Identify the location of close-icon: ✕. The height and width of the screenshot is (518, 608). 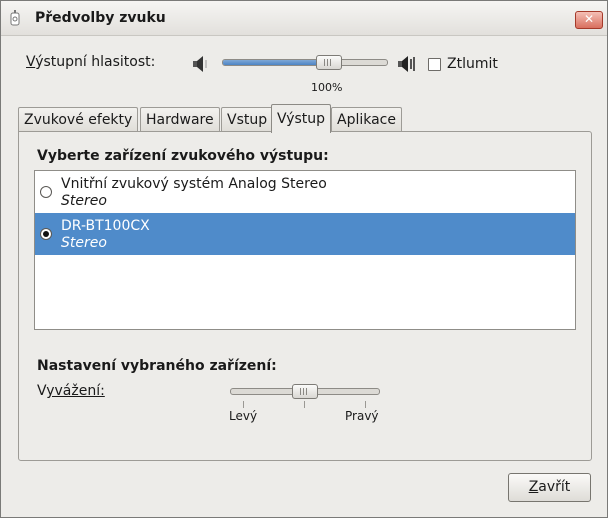
(589, 19).